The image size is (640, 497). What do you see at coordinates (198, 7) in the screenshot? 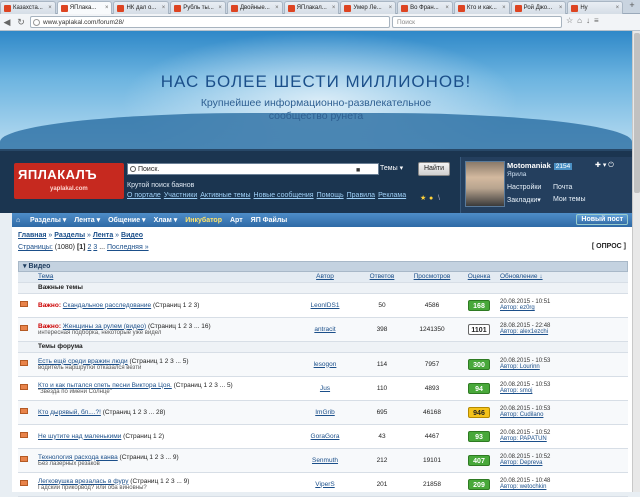
I see `browser-tab: Рубль ты... ×` at bounding box center [198, 7].